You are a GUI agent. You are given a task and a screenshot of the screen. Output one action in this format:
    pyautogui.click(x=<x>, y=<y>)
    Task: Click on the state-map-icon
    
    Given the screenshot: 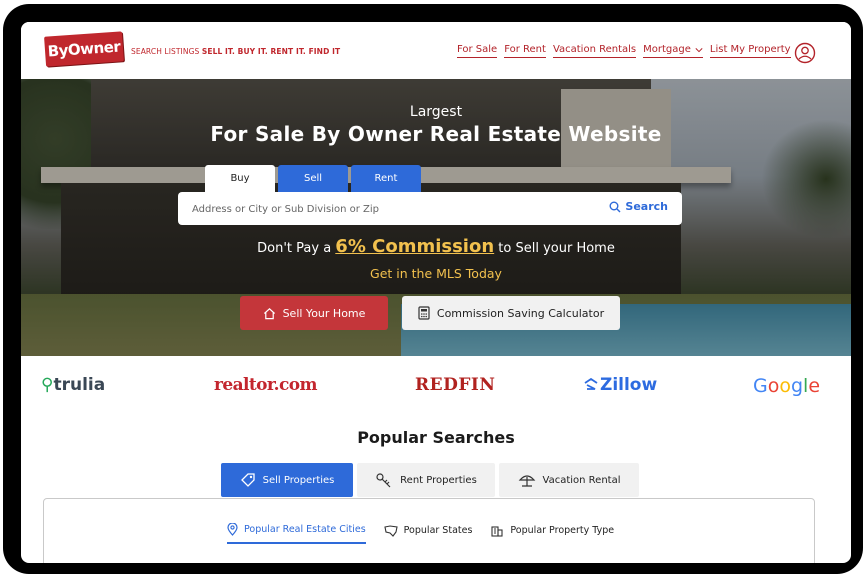 What is the action you would take?
    pyautogui.click(x=391, y=530)
    